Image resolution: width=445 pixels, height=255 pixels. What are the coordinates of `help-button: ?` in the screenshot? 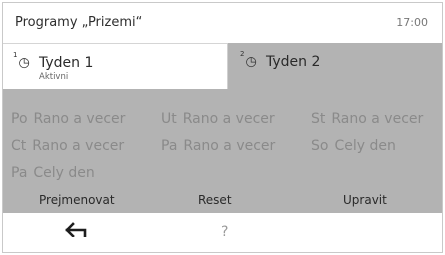 It's located at (224, 232).